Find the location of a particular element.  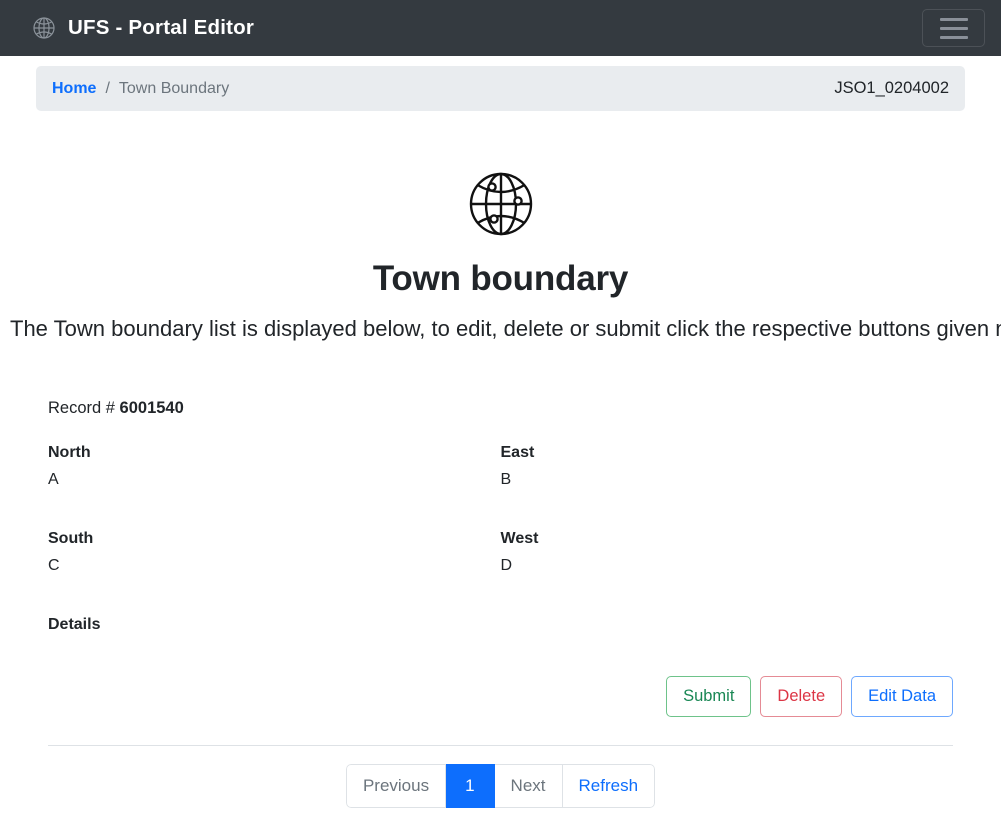

field-value-north: A is located at coordinates (53, 479).